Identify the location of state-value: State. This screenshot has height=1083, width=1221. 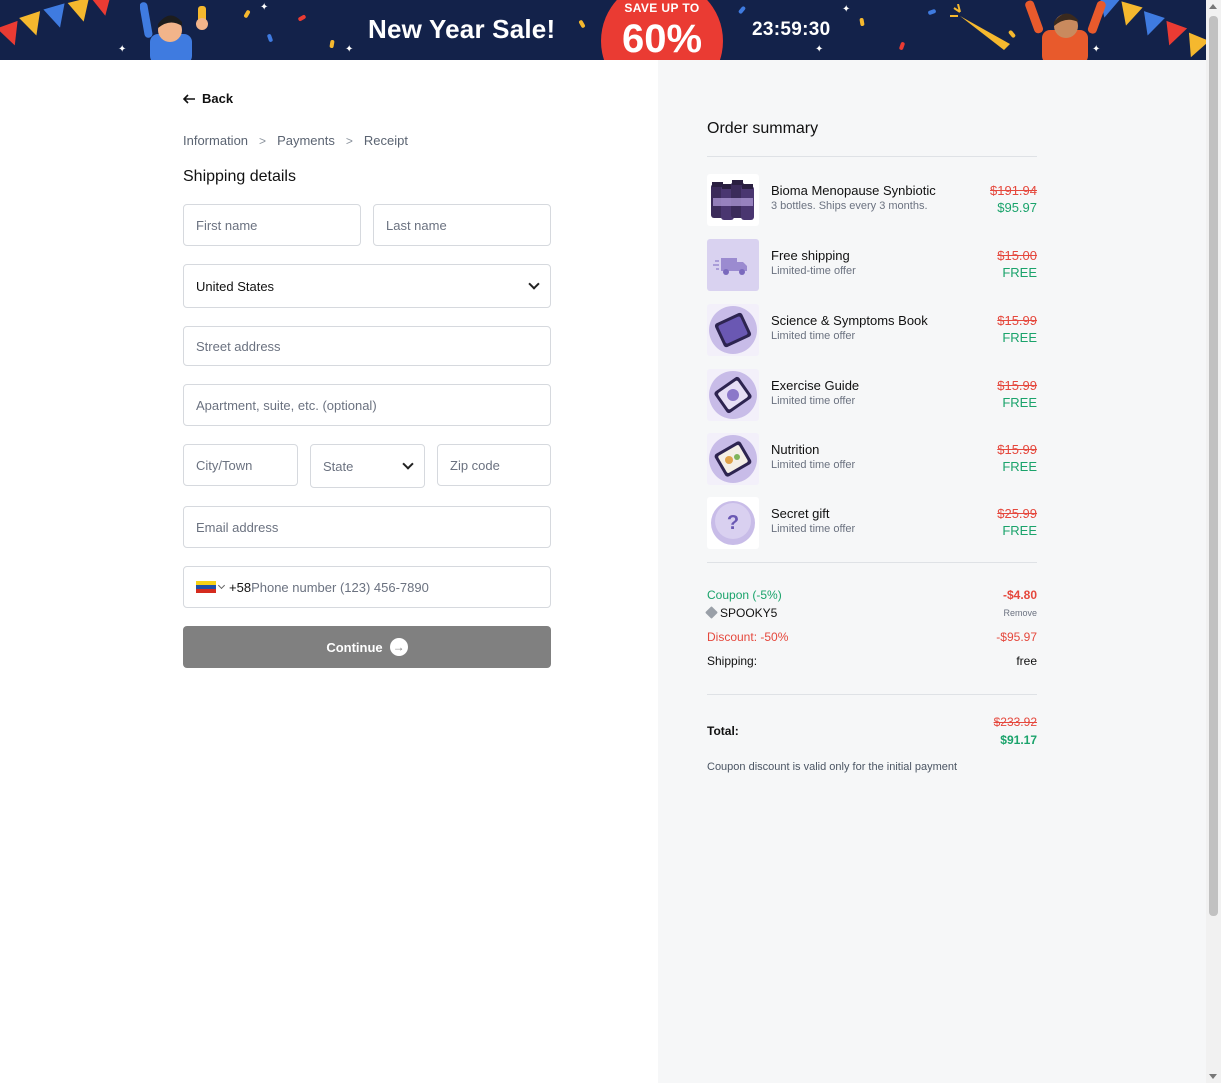
(338, 466).